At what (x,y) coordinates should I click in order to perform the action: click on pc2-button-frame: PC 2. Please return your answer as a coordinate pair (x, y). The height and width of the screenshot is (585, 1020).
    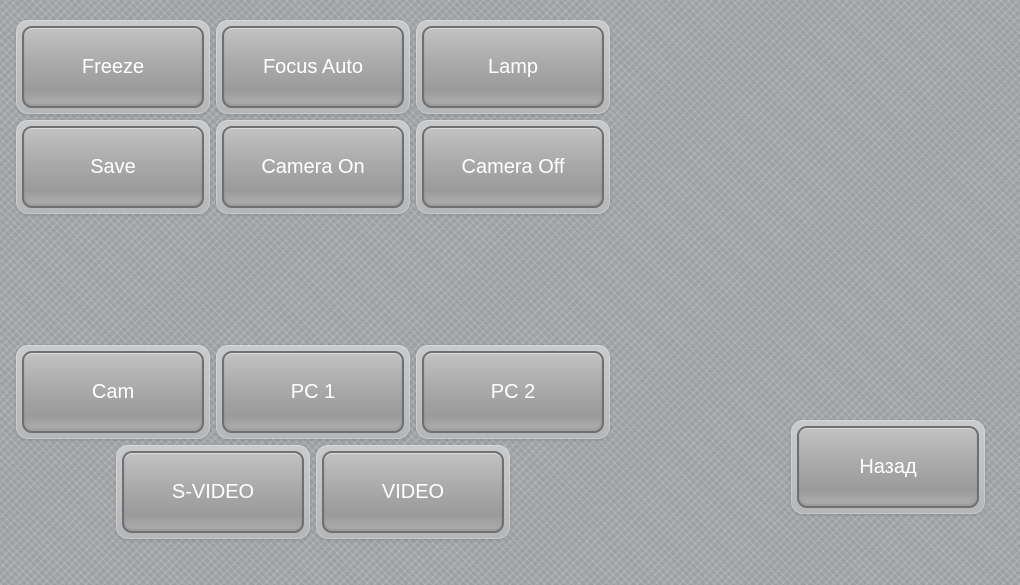
    Looking at the image, I should click on (513, 392).